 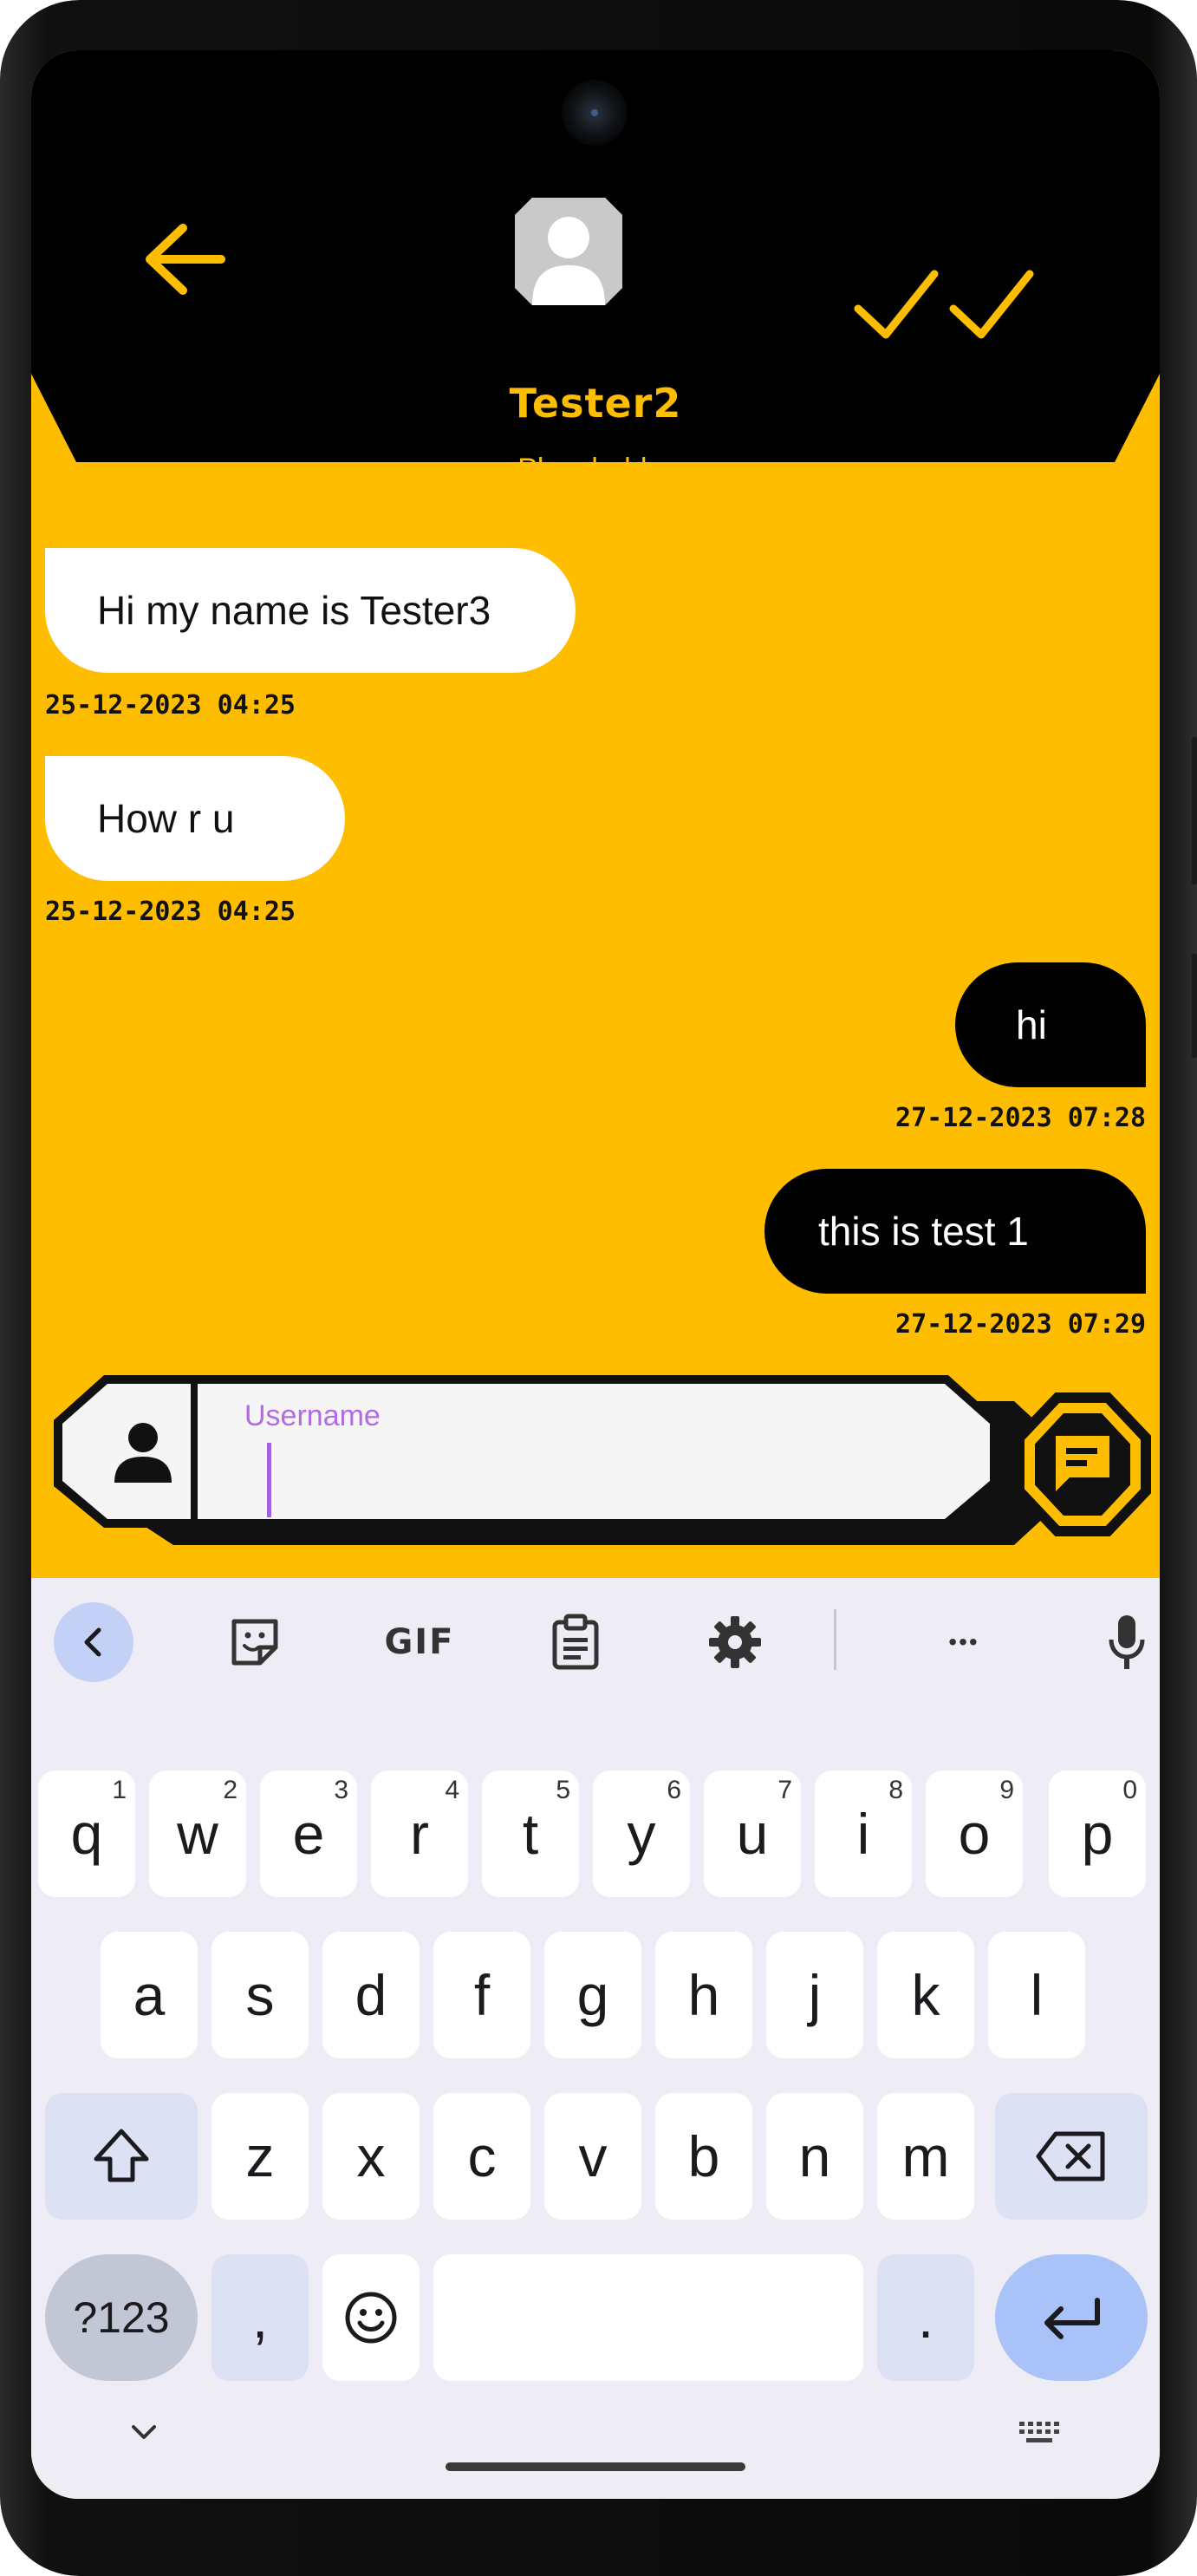 I want to click on key-label: u, so click(x=752, y=1834).